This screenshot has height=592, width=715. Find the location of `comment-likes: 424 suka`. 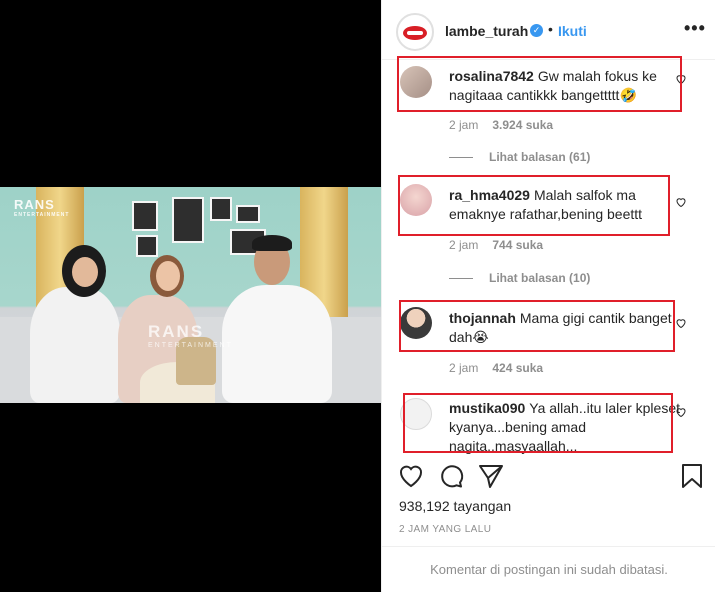

comment-likes: 424 suka is located at coordinates (517, 368).